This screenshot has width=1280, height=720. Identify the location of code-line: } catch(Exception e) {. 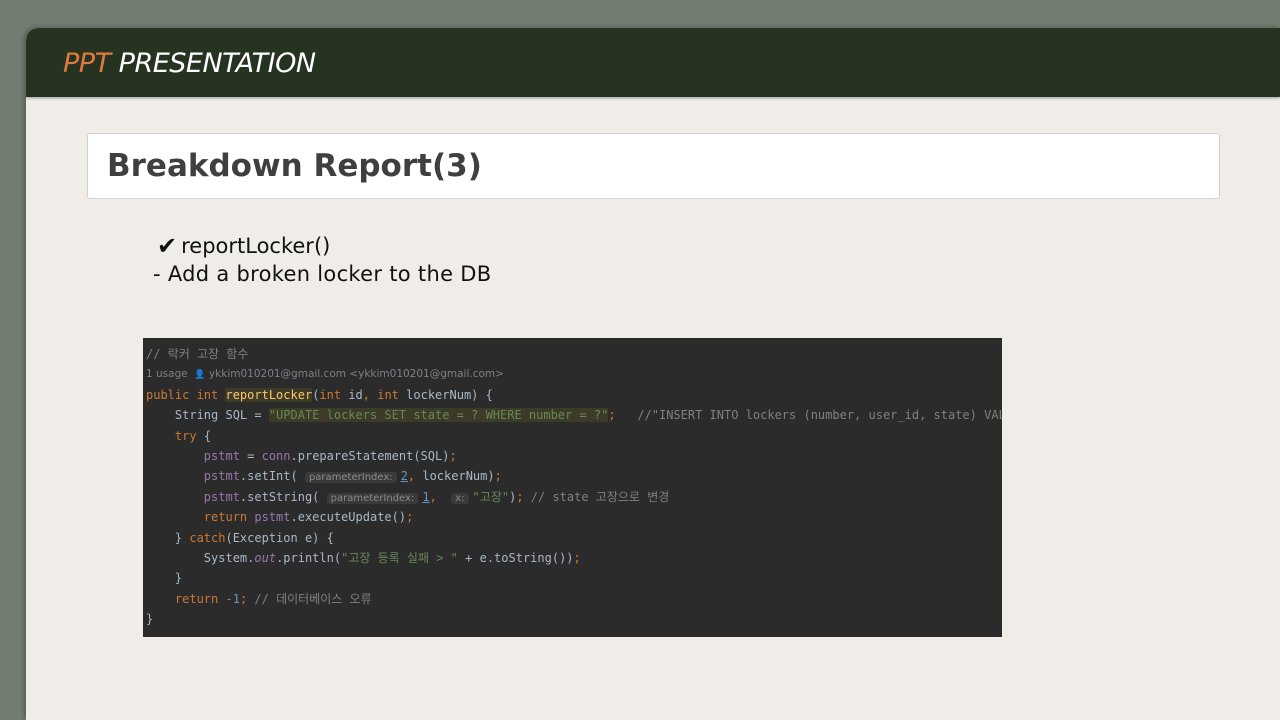
(240, 537).